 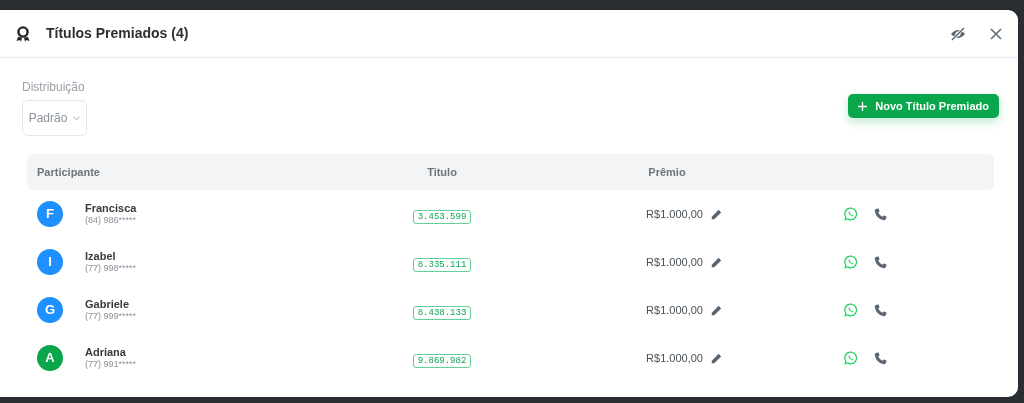 What do you see at coordinates (442, 217) in the screenshot?
I see `ticket-number: 3.453.599` at bounding box center [442, 217].